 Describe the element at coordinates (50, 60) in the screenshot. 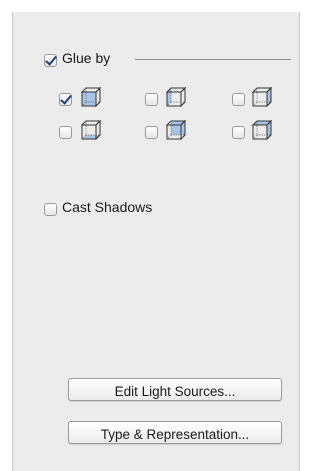

I see `glue-by-checkbox` at that location.